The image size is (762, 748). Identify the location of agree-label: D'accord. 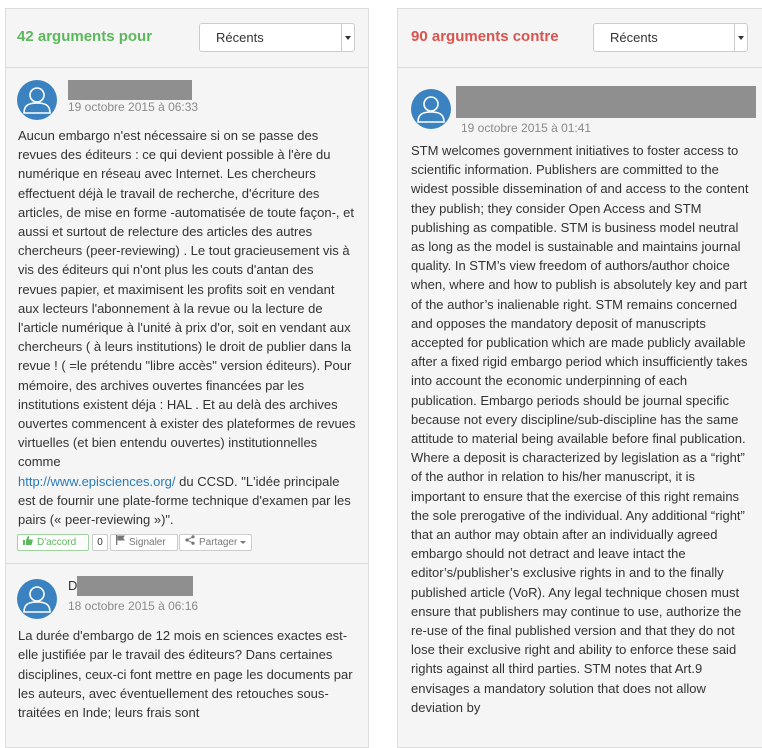
(57, 543).